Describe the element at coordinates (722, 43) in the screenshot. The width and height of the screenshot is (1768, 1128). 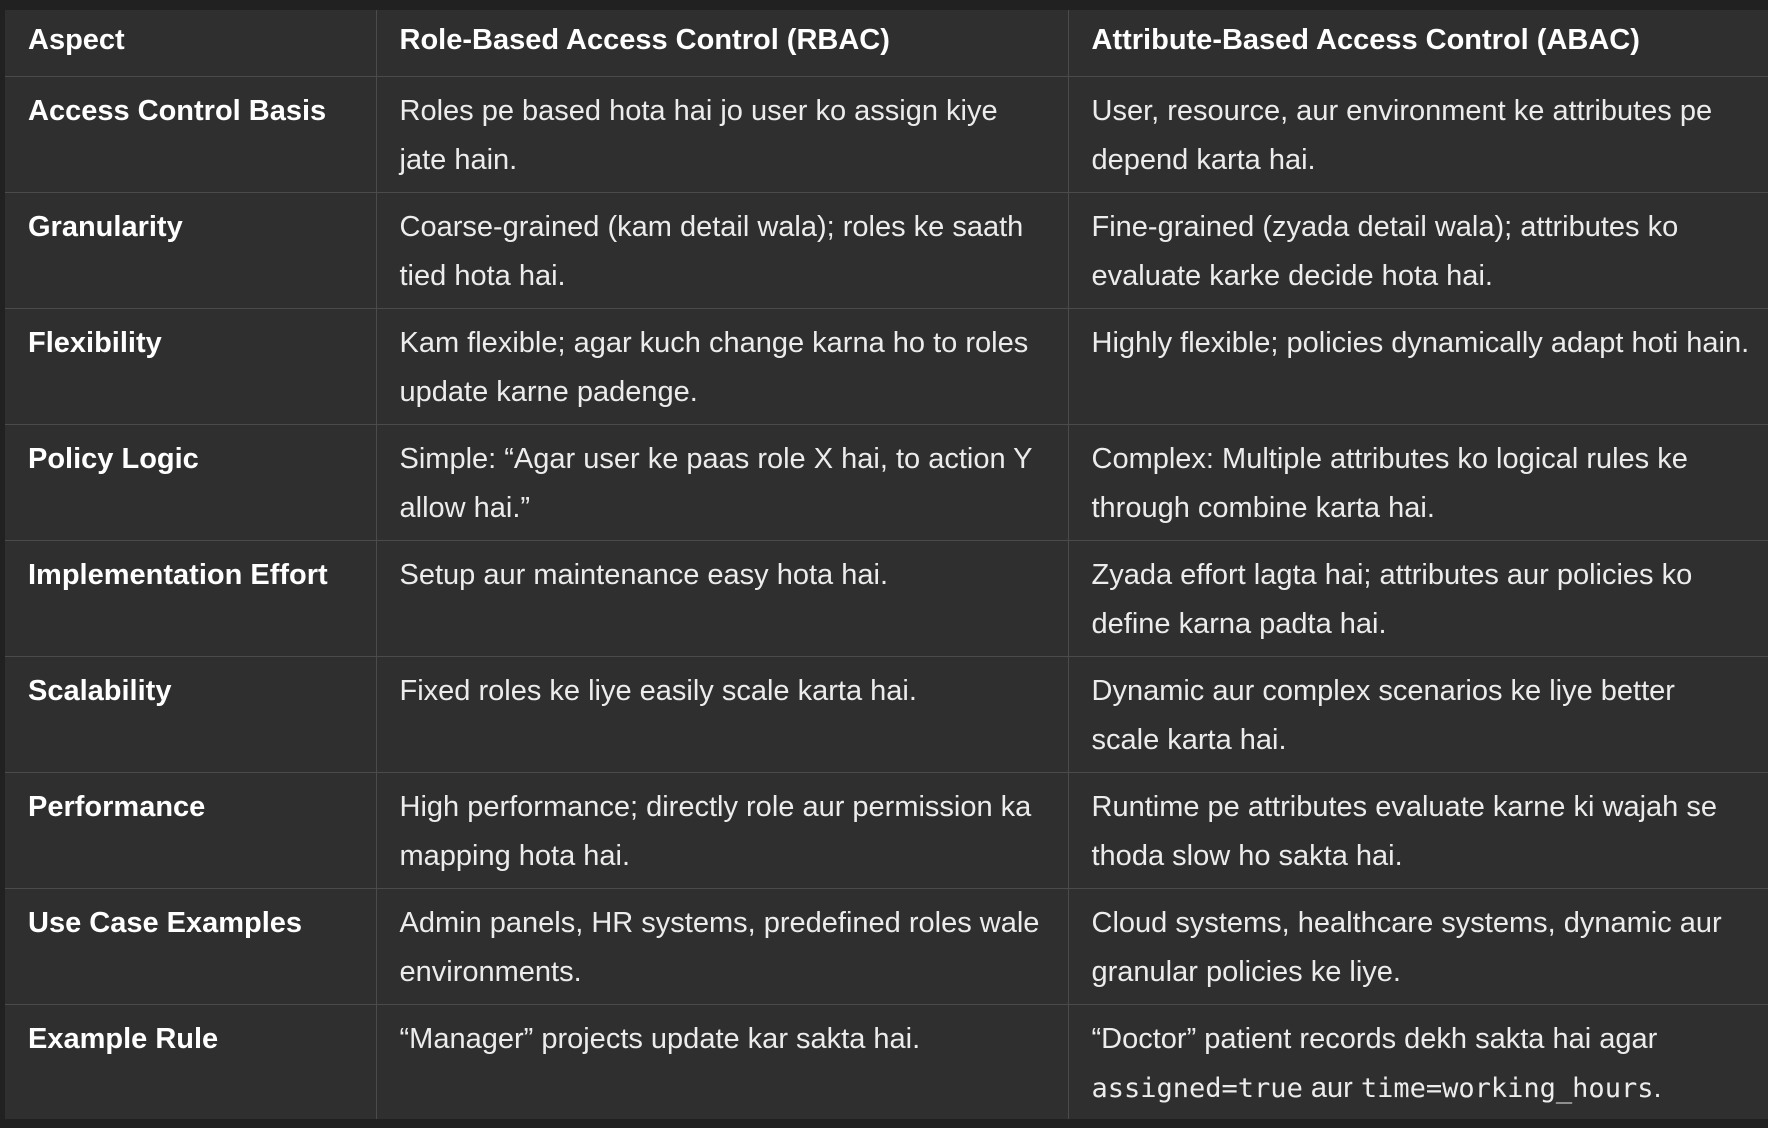
I see `header-rbac: Role-Based Access Control (RBAC)` at that location.